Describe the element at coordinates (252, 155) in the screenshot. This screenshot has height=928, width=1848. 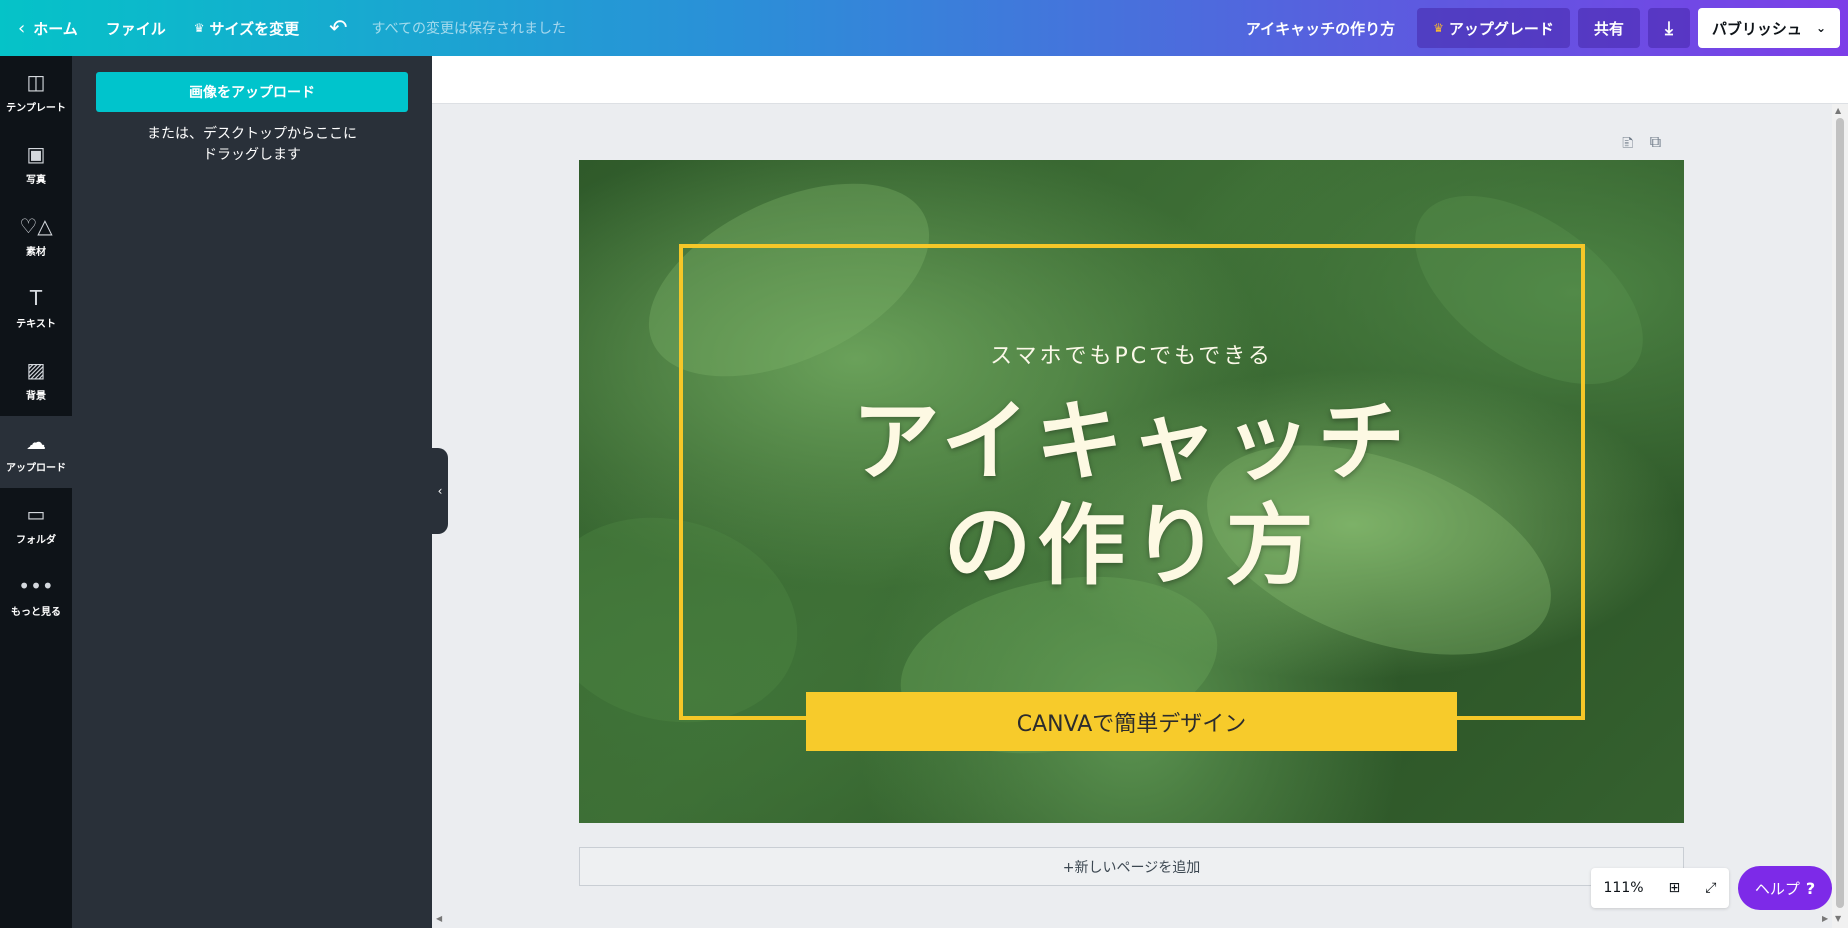
I see `hint-line-2: ドラッグします` at that location.